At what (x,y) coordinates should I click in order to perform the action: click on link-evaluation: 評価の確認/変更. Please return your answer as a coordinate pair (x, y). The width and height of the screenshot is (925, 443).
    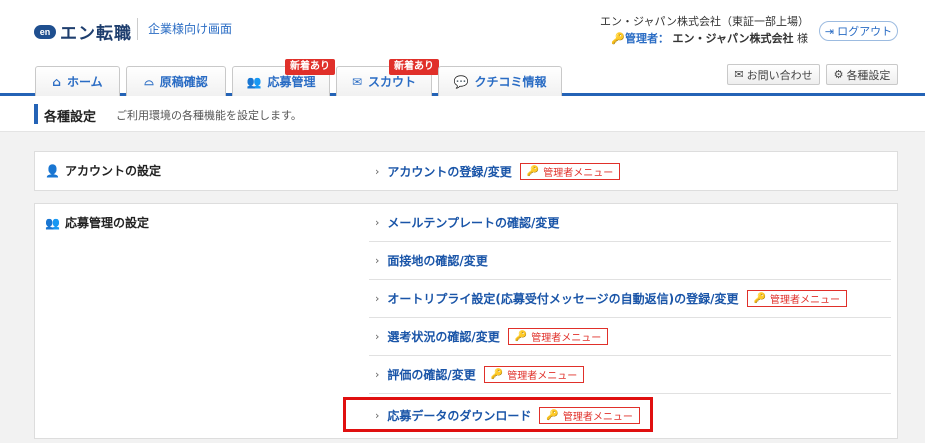
    Looking at the image, I should click on (431, 374).